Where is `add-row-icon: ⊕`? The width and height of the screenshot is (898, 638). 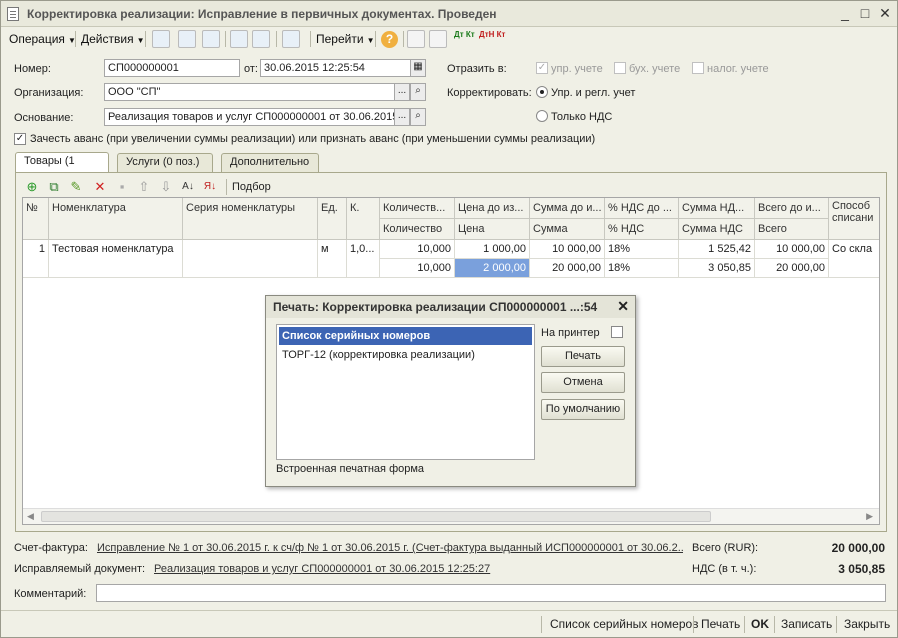 add-row-icon: ⊕ is located at coordinates (32, 187).